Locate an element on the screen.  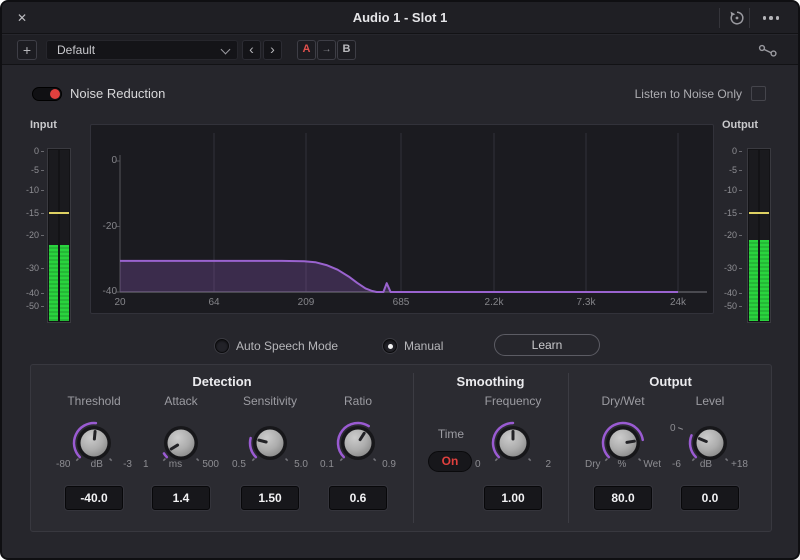
chevron-down-icon is located at coordinates (225, 49).